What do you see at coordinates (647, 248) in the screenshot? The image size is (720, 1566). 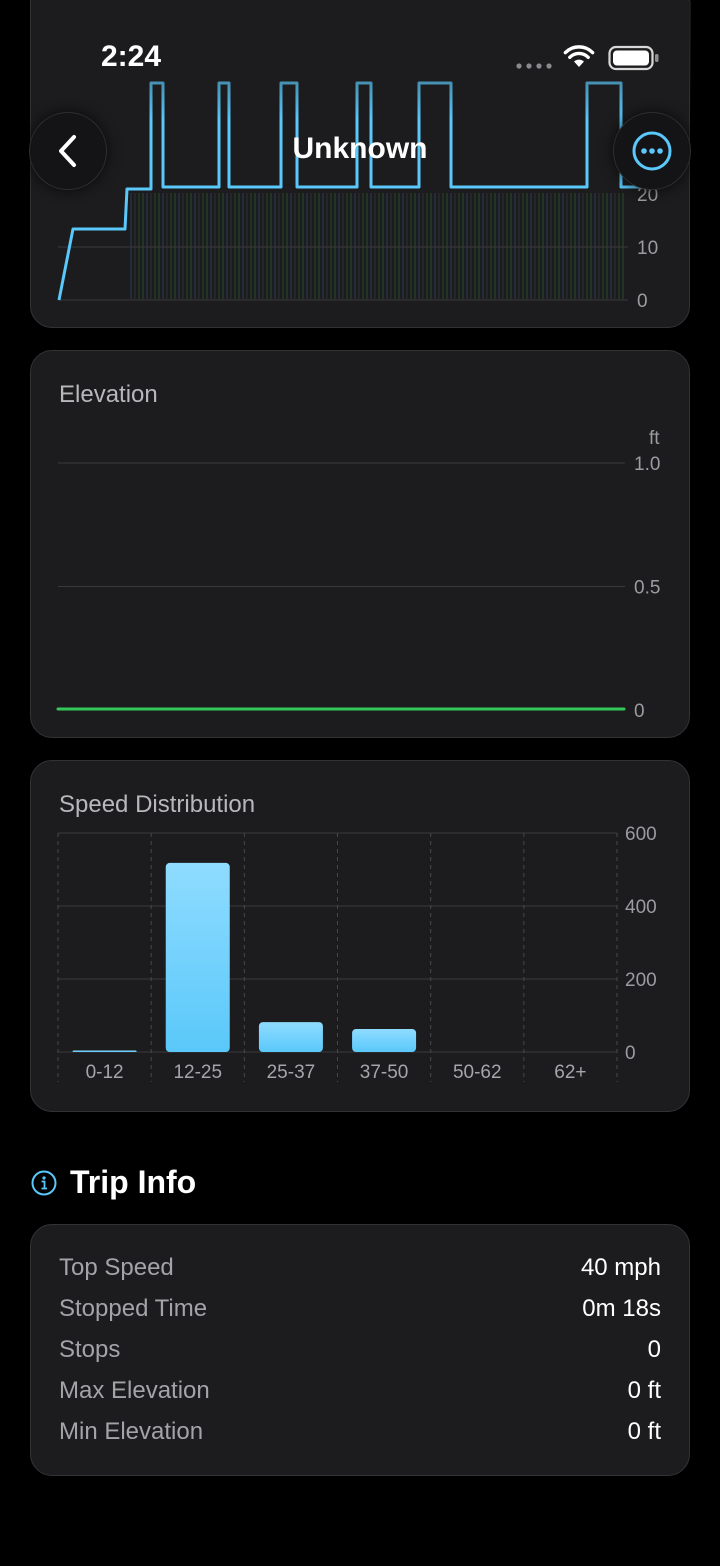 I see `y-tick-label: 10` at bounding box center [647, 248].